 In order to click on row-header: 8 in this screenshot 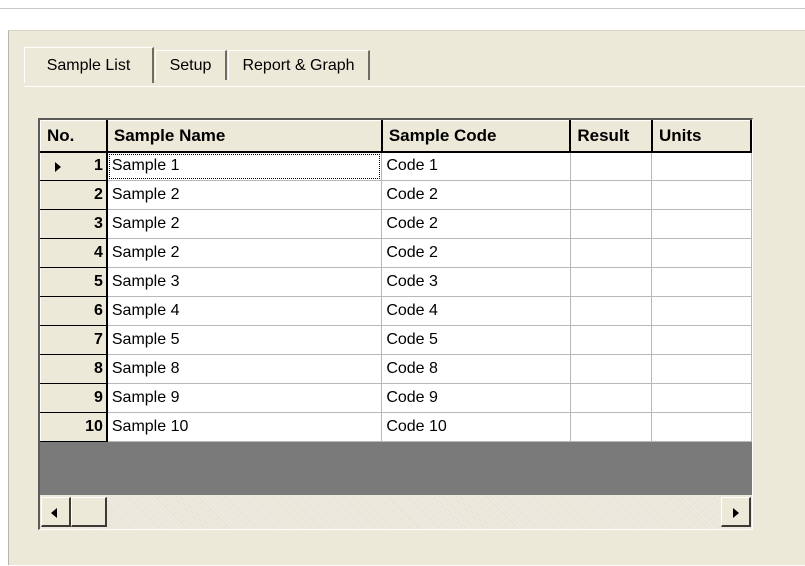, I will do `click(74, 369)`.